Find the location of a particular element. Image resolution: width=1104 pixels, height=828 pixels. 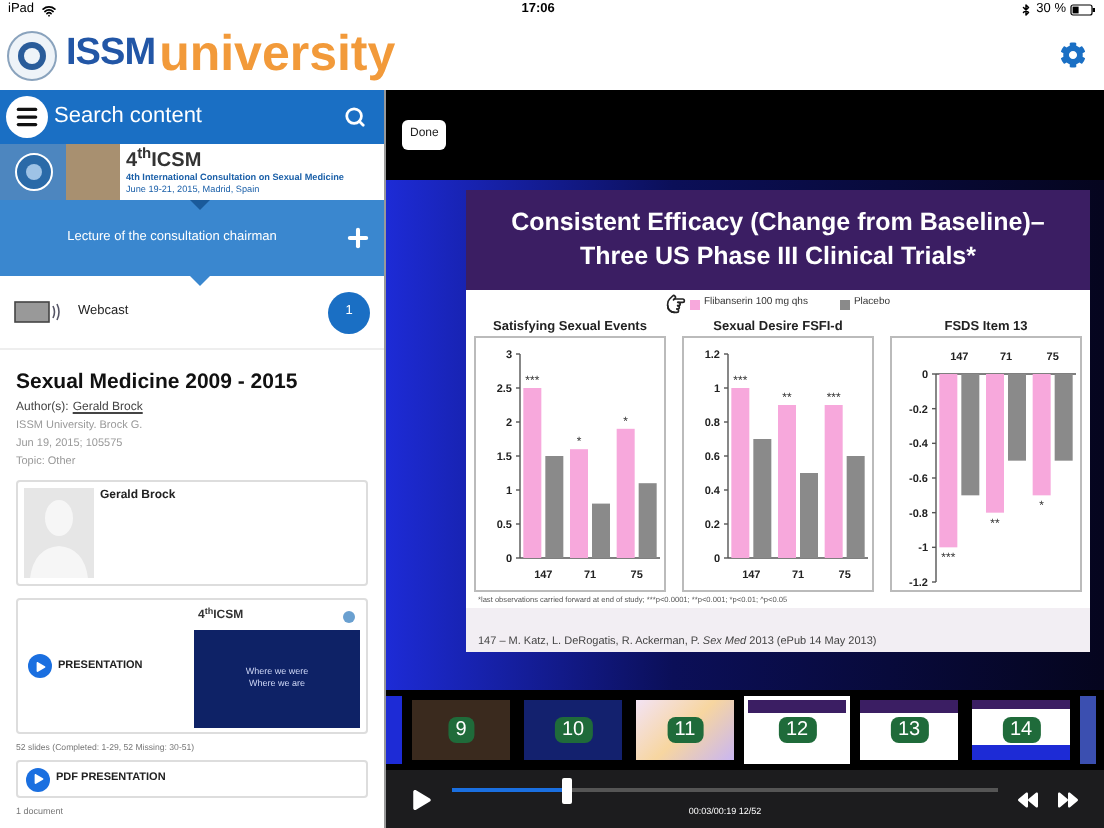

event-logo: 4$^{th}$ICSM is located at coordinates (165, 160).